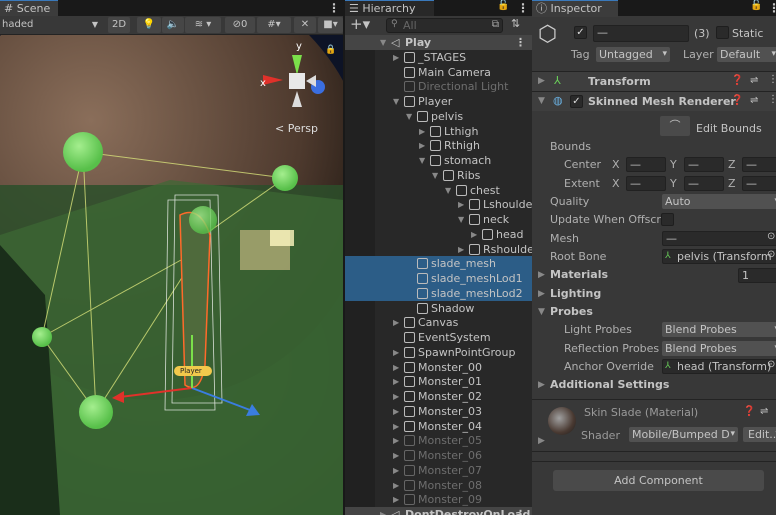 The image size is (776, 515). I want to click on update-offscreen-checkbox, so click(667, 219).